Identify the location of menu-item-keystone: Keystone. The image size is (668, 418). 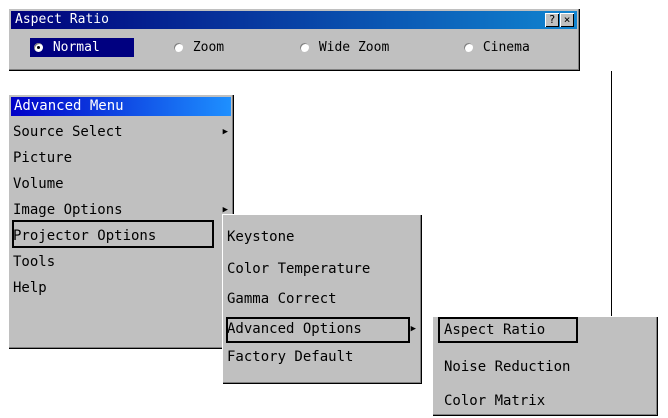
(322, 237).